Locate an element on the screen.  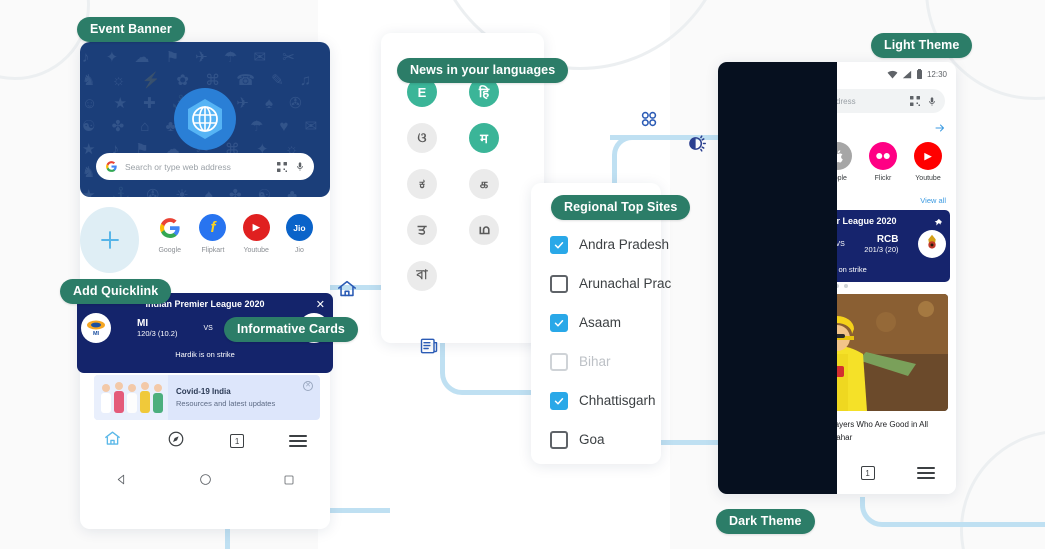
list-item: Asaam is located at coordinates (605, 322).